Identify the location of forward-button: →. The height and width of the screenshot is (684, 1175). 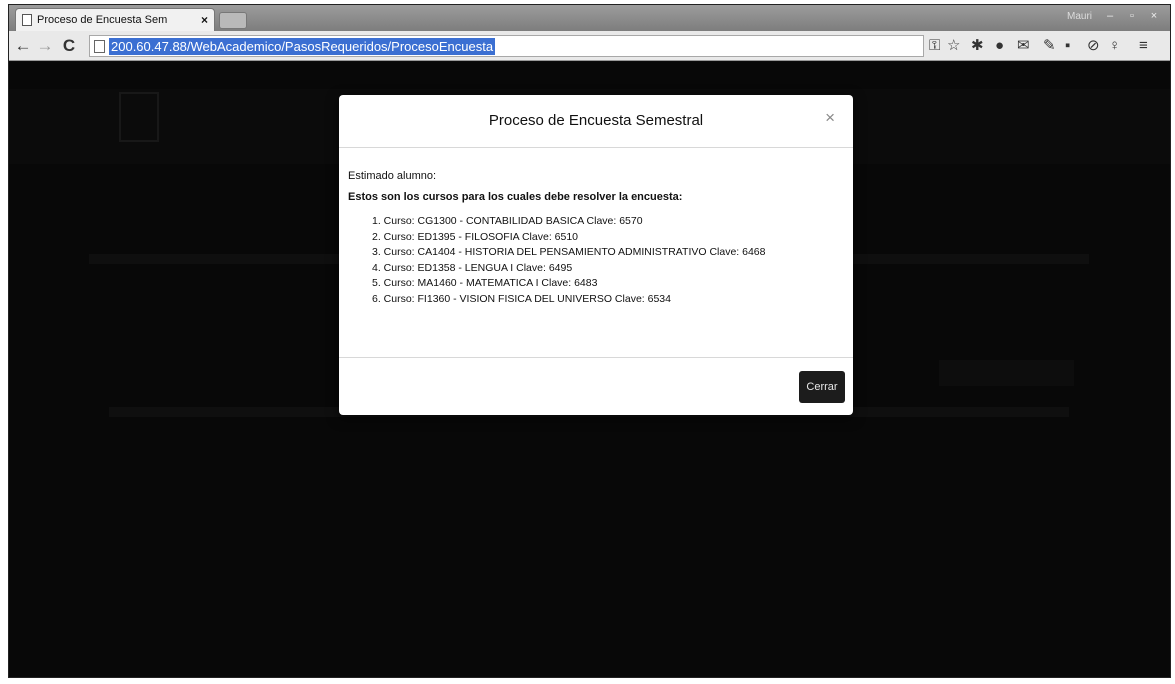
(45, 46).